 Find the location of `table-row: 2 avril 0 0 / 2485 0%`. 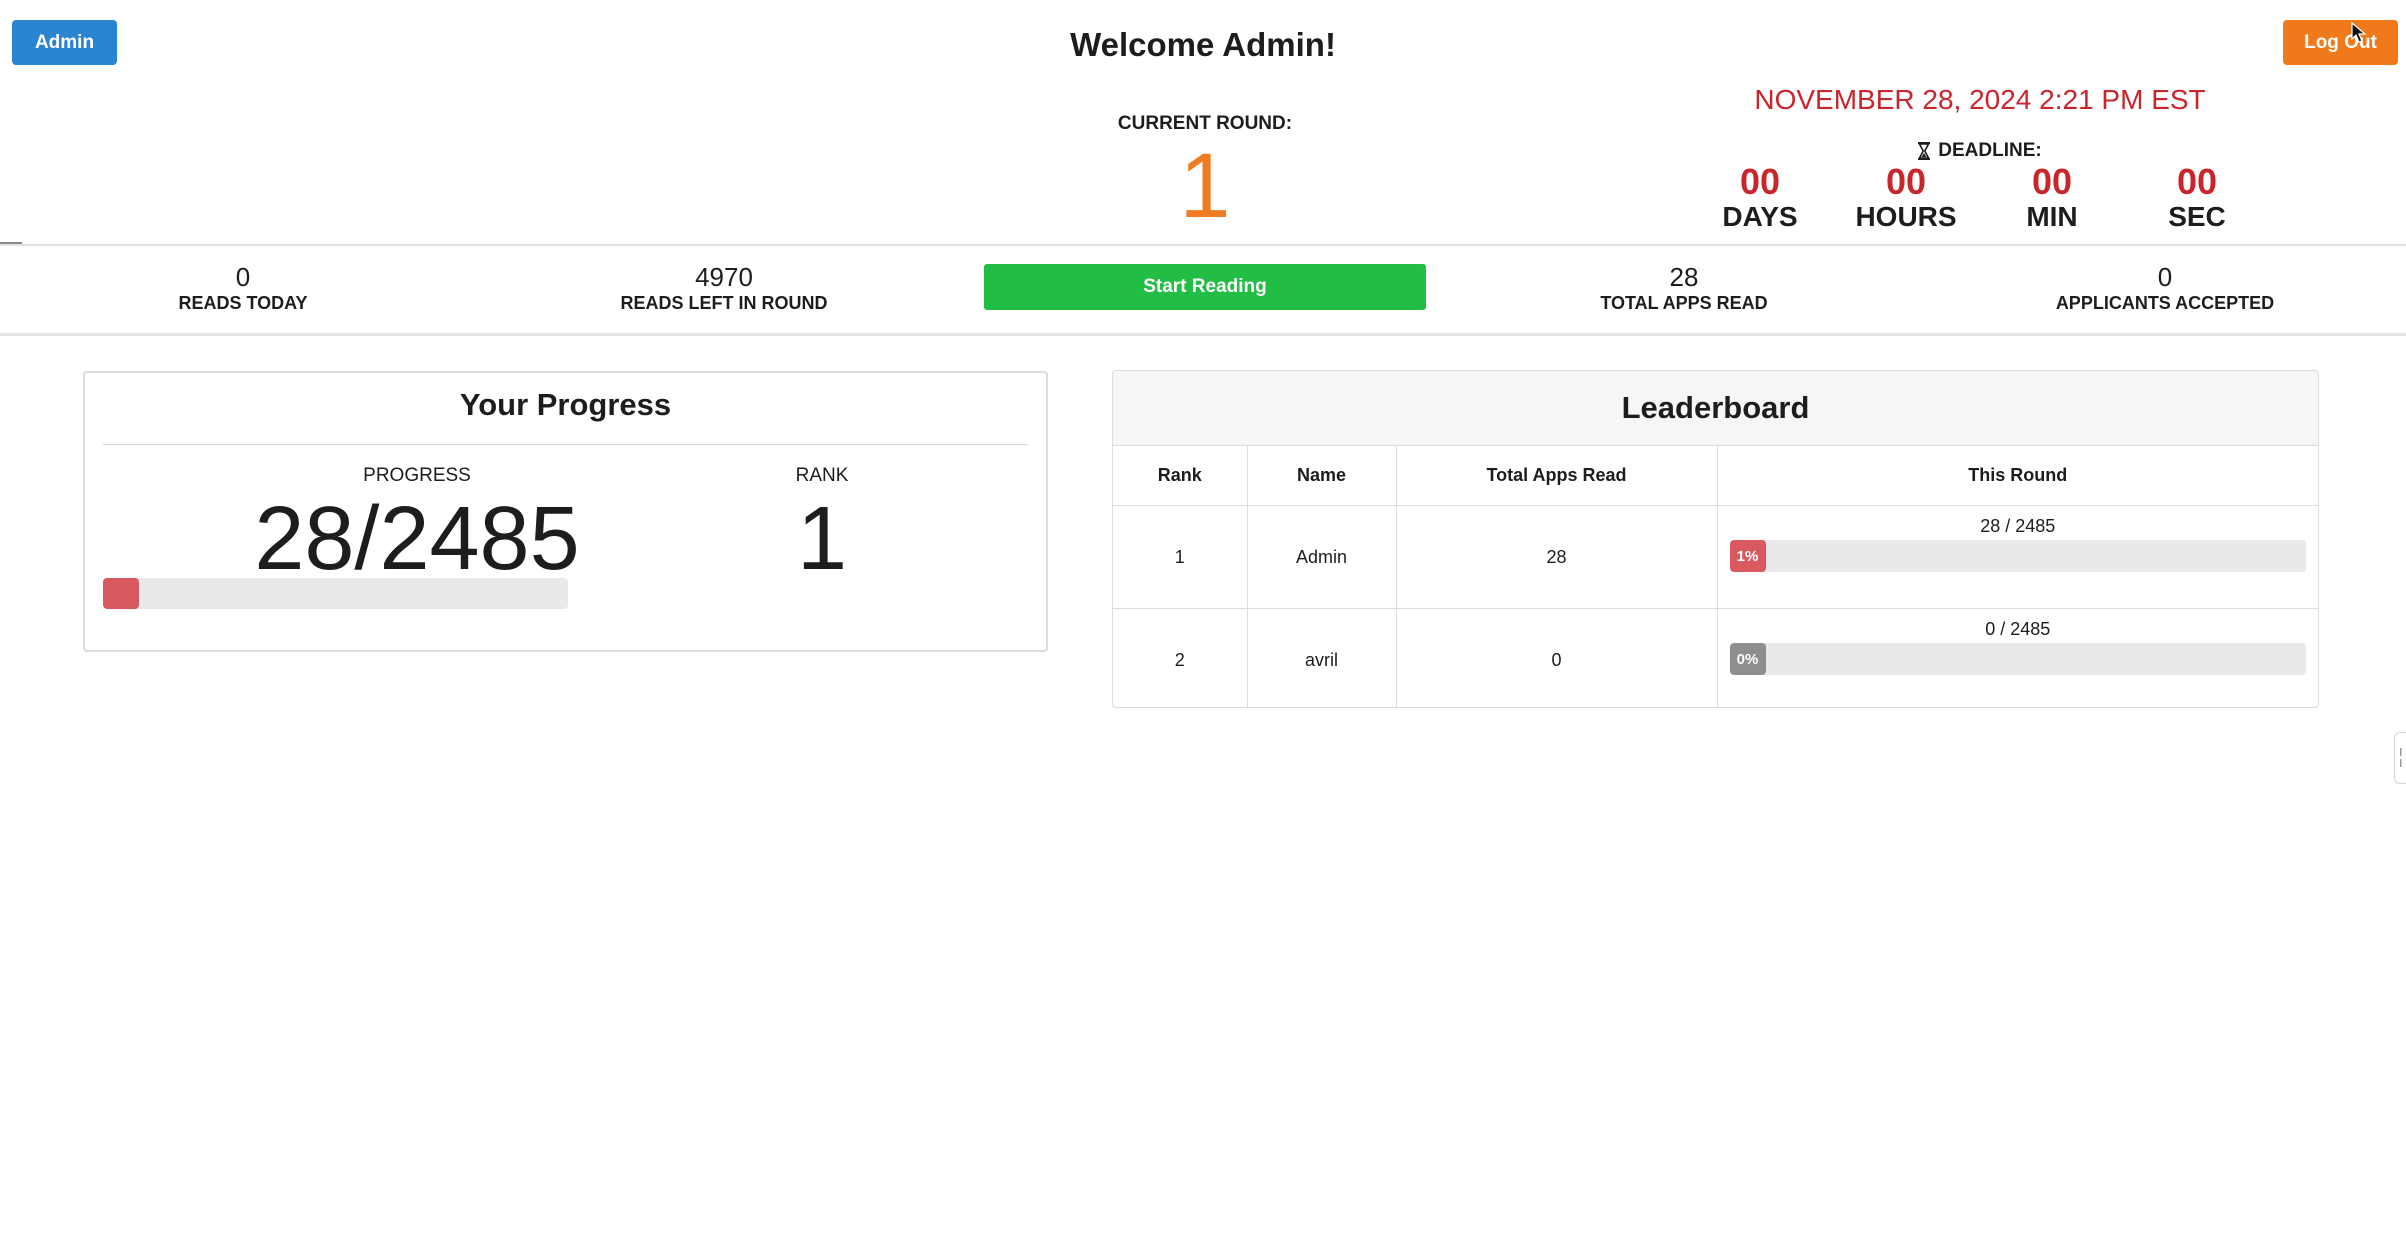

table-row: 2 avril 0 0 / 2485 0% is located at coordinates (1715, 658).